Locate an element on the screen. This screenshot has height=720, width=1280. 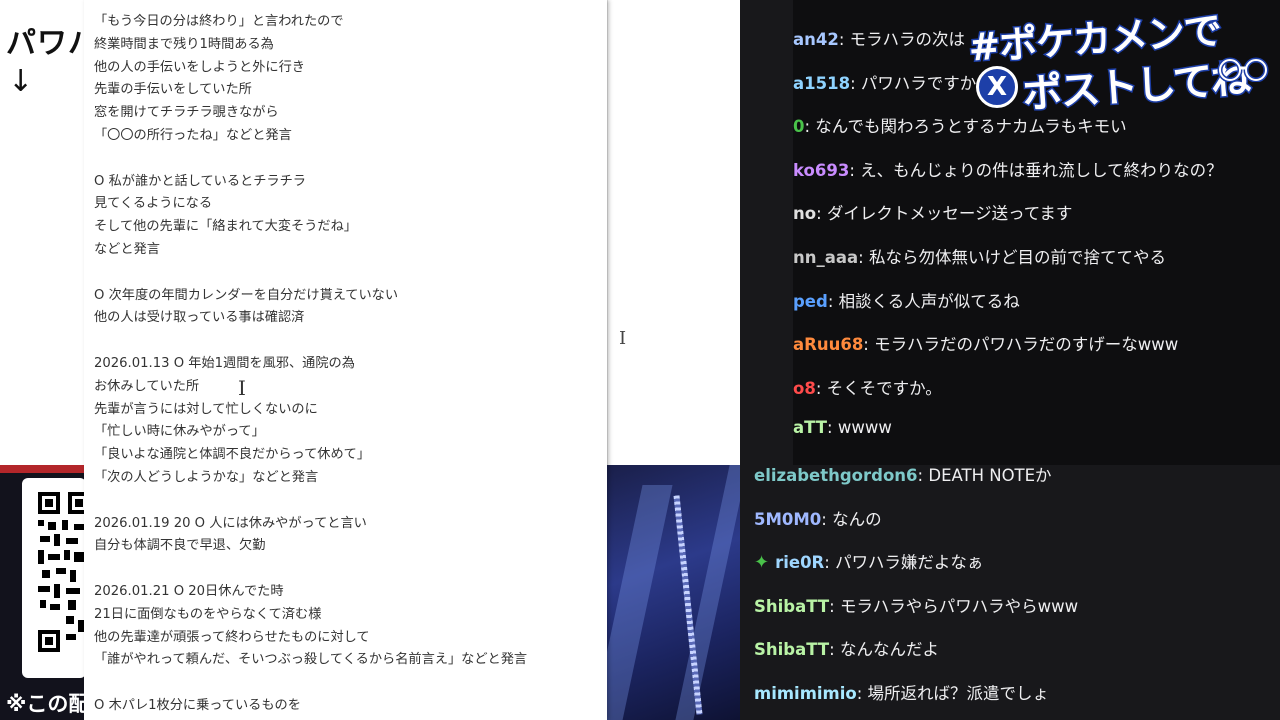
document-line: 先輩の手伝いをしていた所 is located at coordinates (173, 90).